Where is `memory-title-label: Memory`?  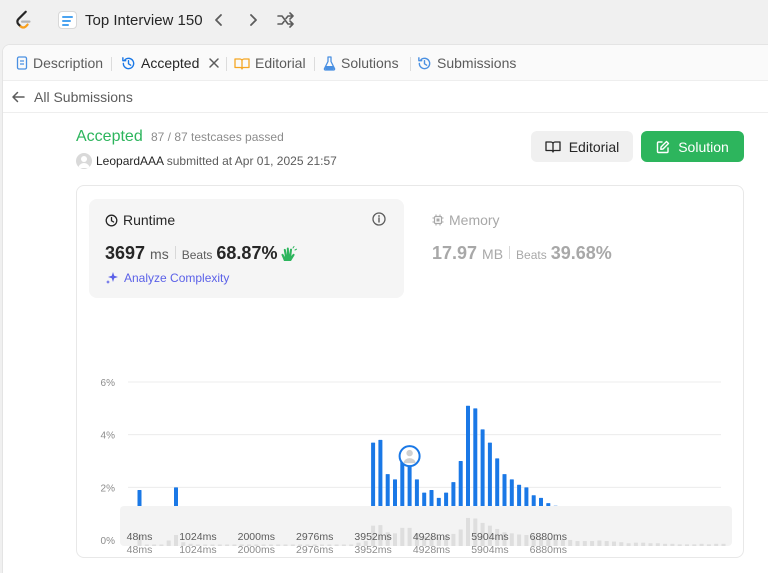
memory-title-label: Memory is located at coordinates (474, 220).